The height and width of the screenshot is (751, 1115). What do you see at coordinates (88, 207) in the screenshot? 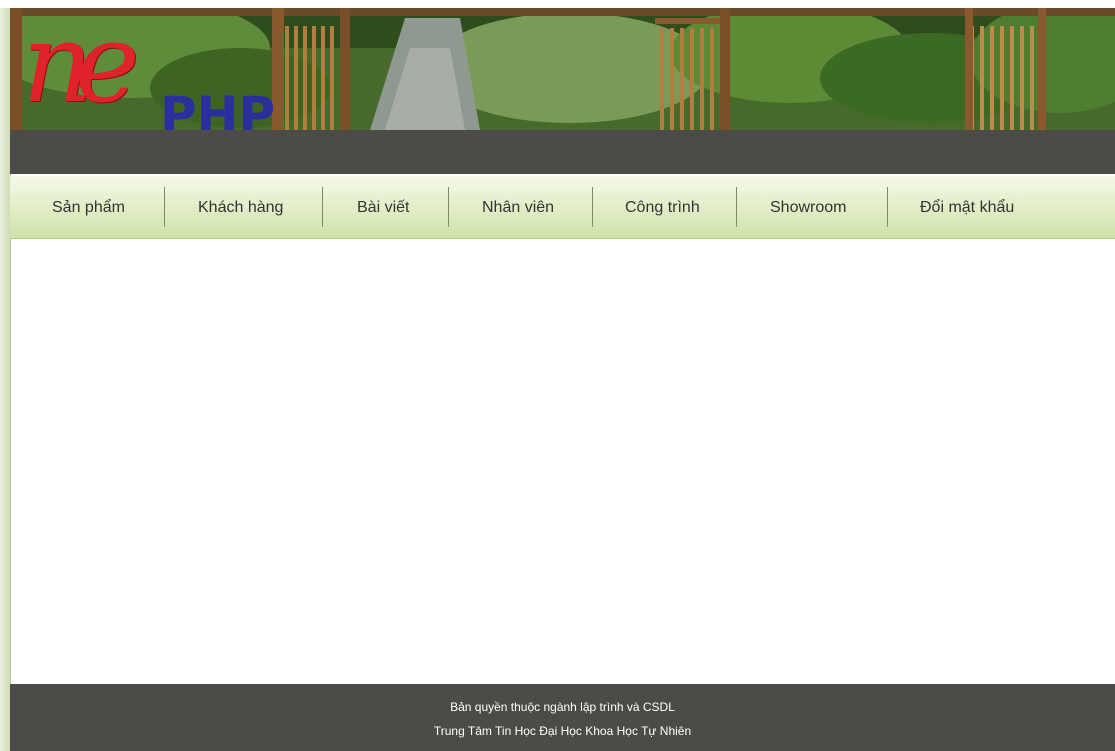
I see `nav-item-san-pham: Sản phẩm` at bounding box center [88, 207].